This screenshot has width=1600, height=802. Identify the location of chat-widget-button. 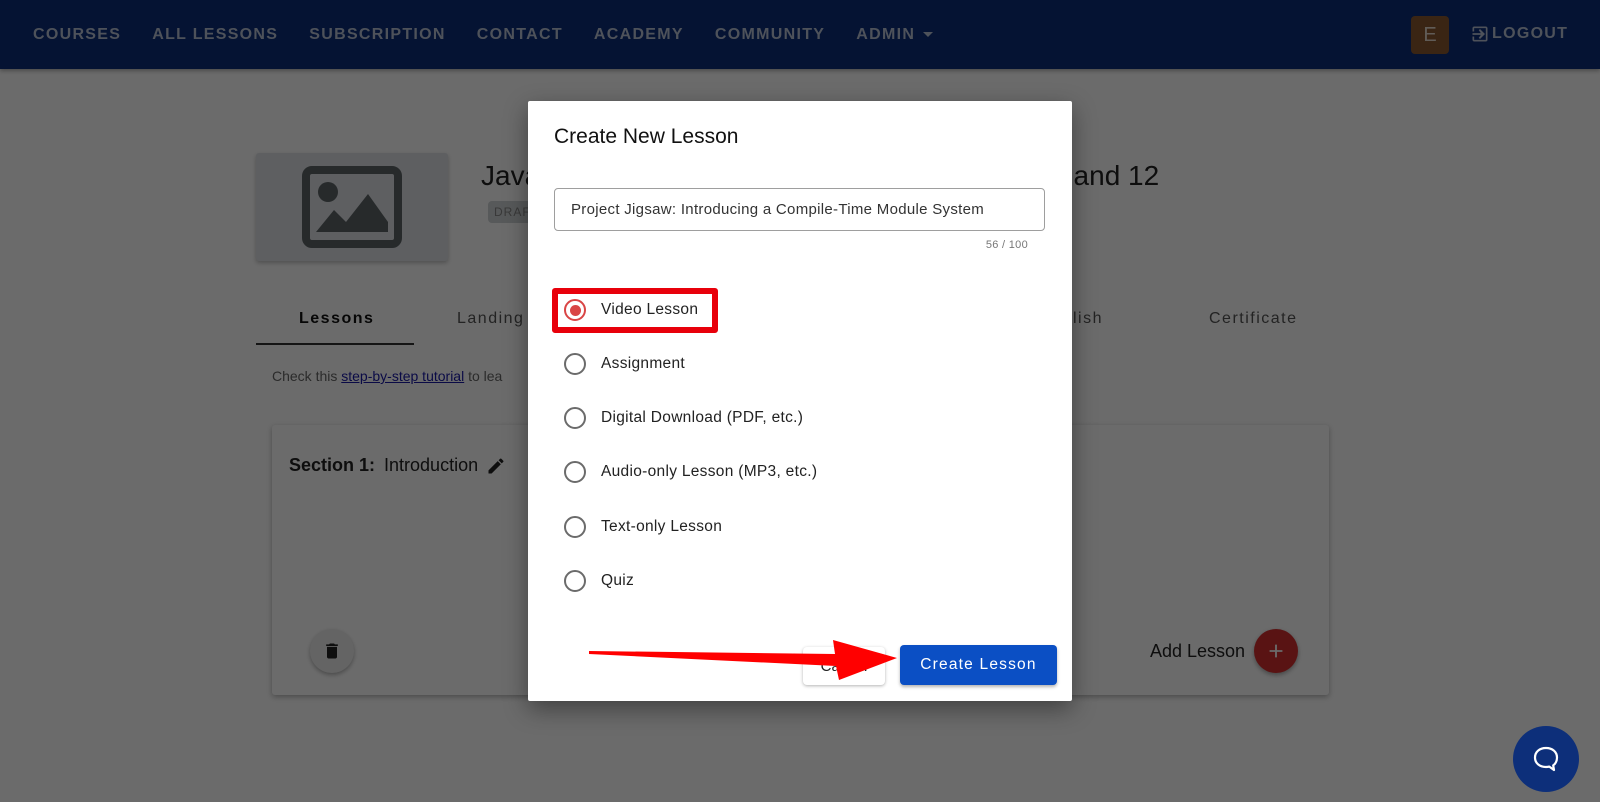
(1546, 759).